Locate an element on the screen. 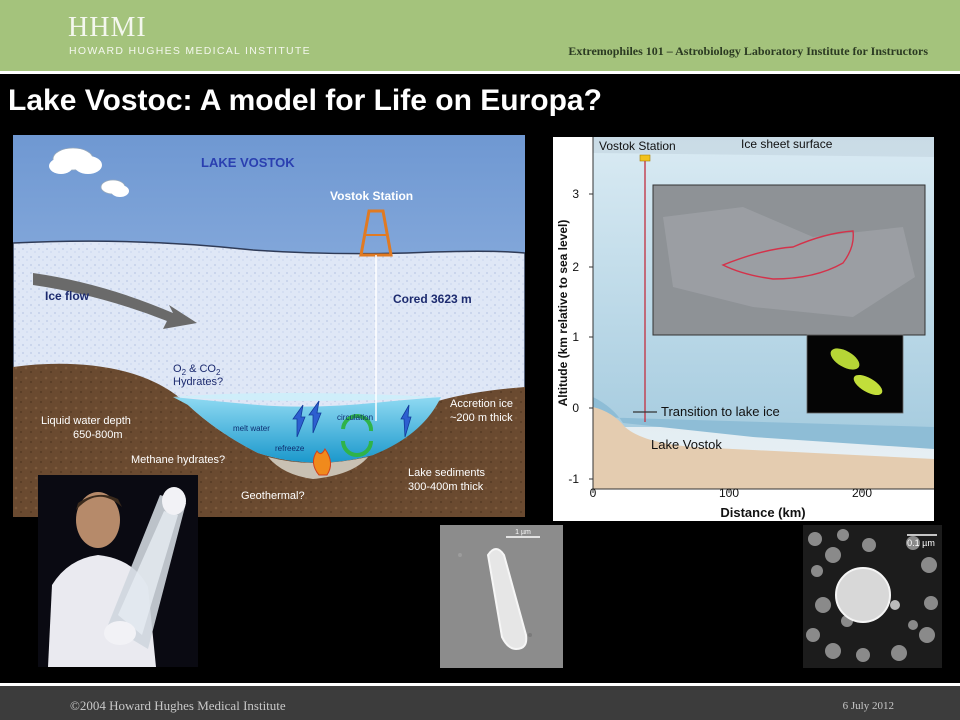 Image resolution: width=960 pixels, height=720 pixels. copyright-text: ©2004 Howard Hughes Medical Institute is located at coordinates (178, 705).